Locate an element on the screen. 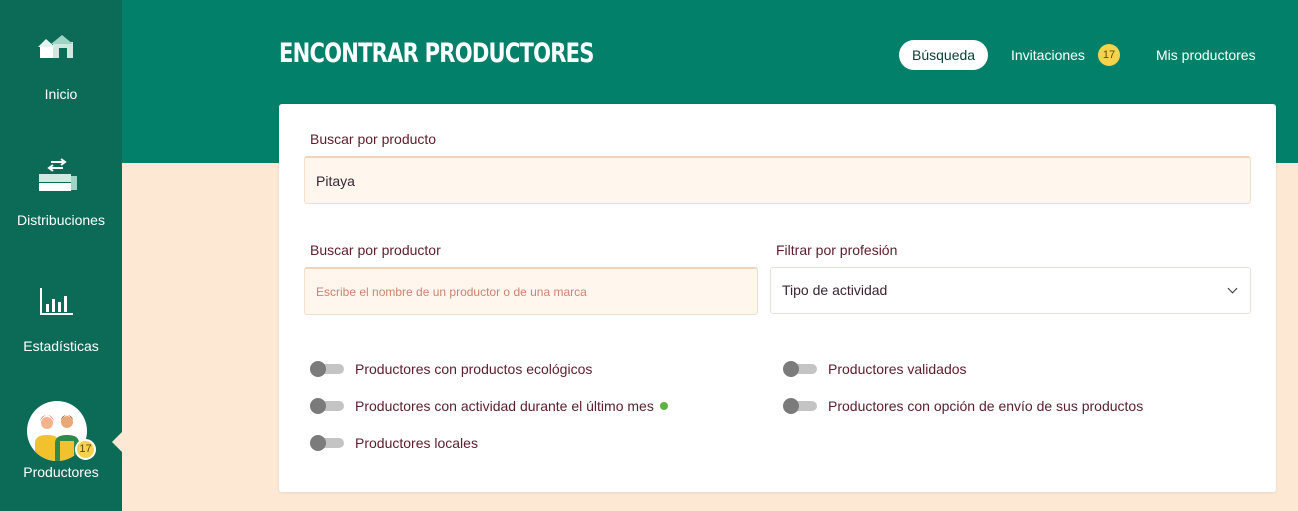 The image size is (1298, 511). producer-search-input is located at coordinates (531, 291).